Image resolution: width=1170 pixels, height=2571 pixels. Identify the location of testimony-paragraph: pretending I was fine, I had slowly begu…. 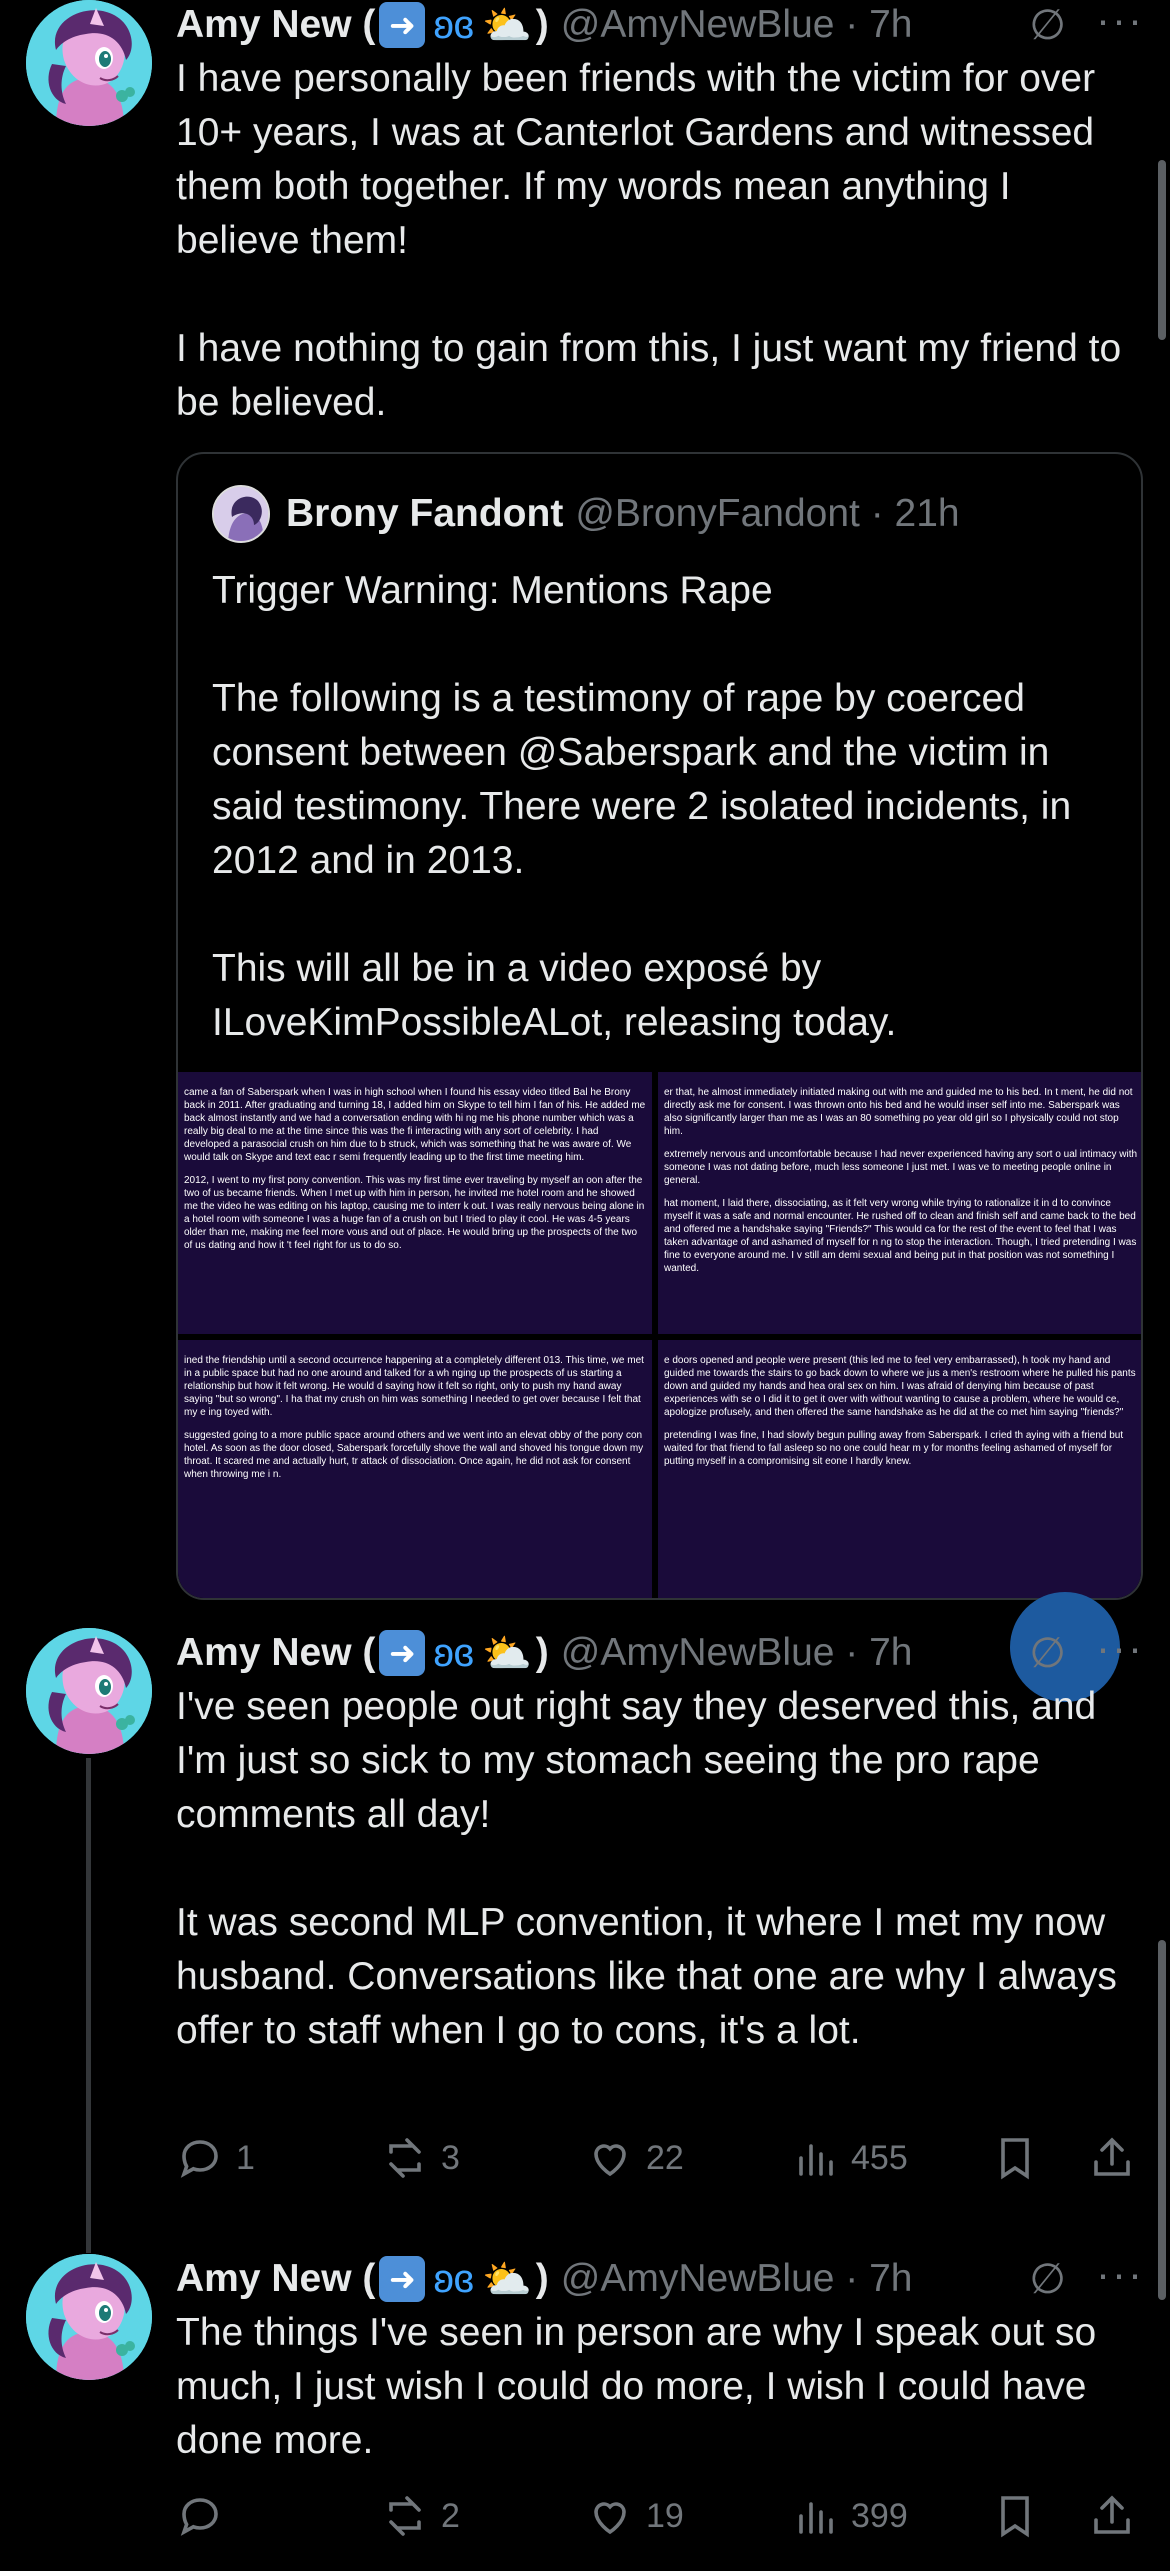
(894, 1448).